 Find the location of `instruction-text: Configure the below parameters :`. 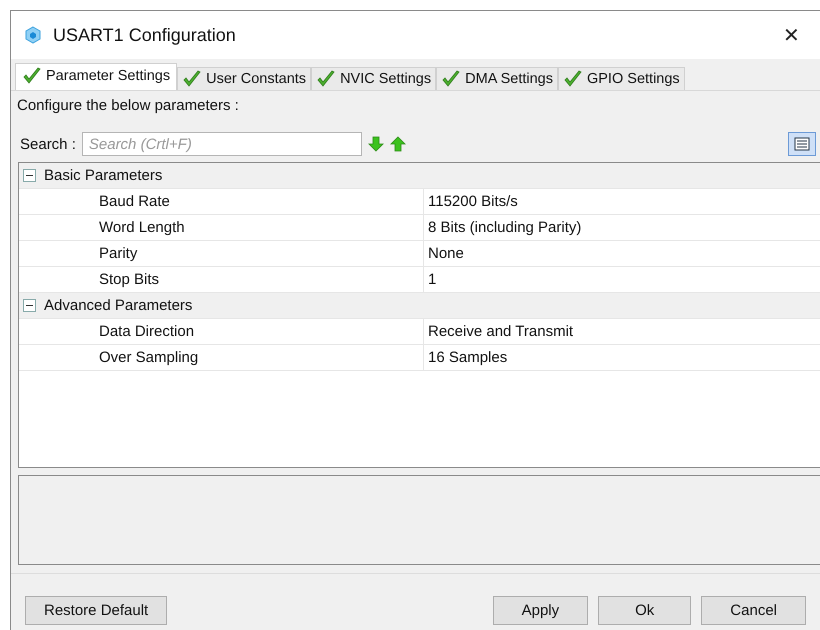

instruction-text: Configure the below parameters : is located at coordinates (128, 105).